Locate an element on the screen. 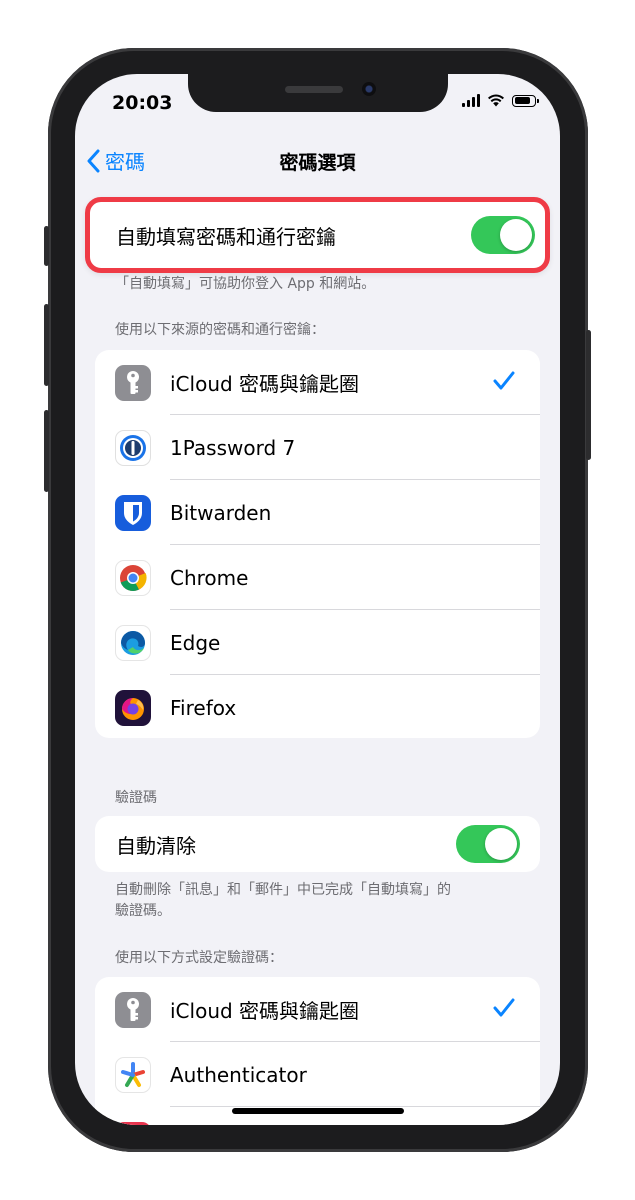 This screenshot has width=635, height=1200. autofill-toggle is located at coordinates (503, 235).